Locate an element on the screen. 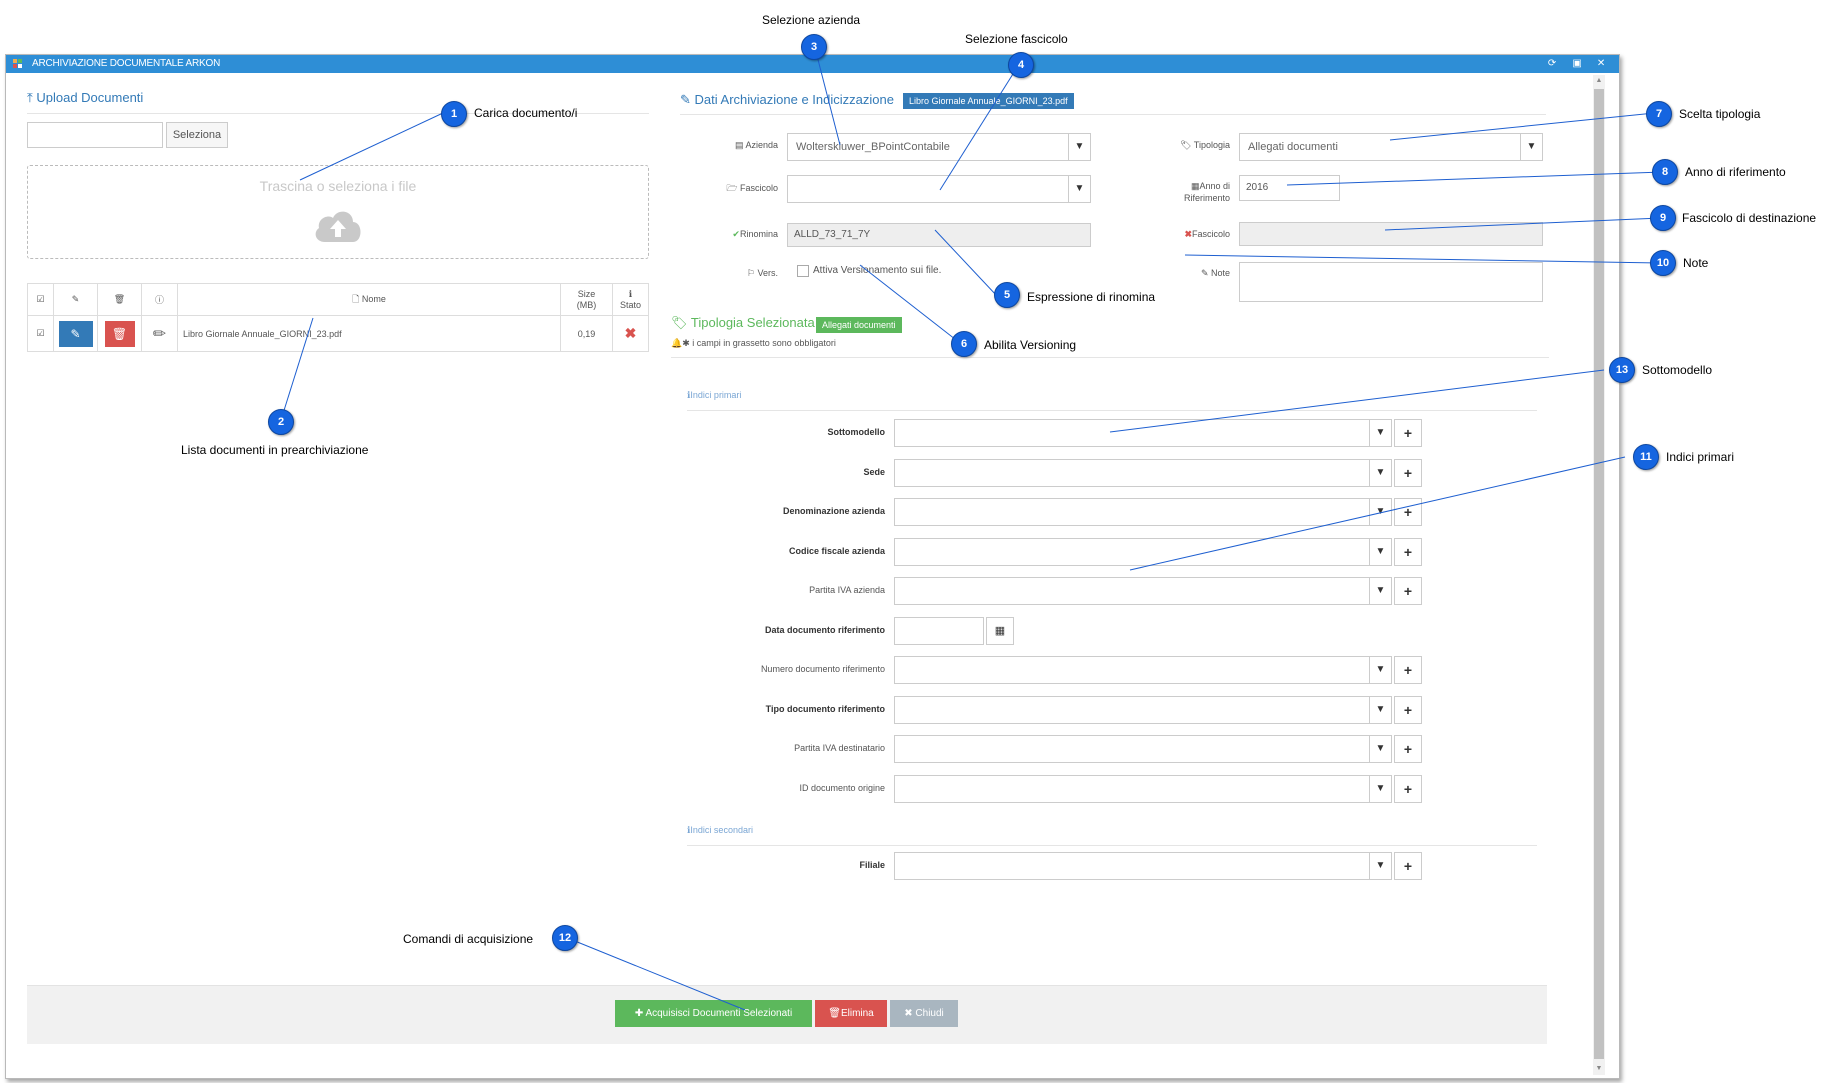  callout-8: 8 is located at coordinates (1665, 172).